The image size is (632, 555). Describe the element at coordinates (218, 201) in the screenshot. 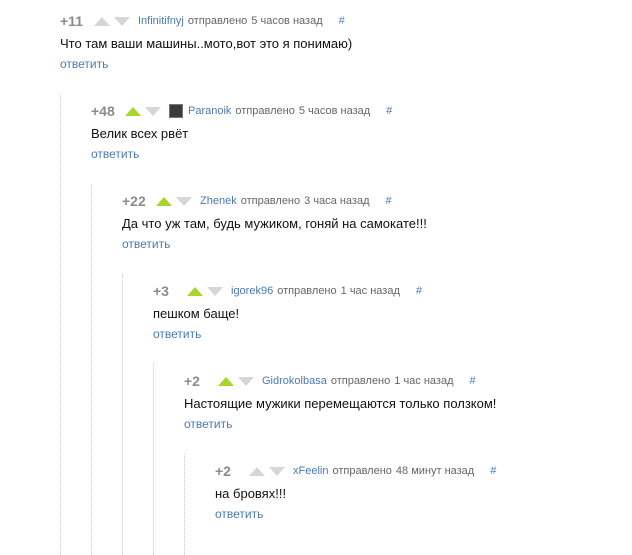

I see `comment-author: Zhenek` at that location.